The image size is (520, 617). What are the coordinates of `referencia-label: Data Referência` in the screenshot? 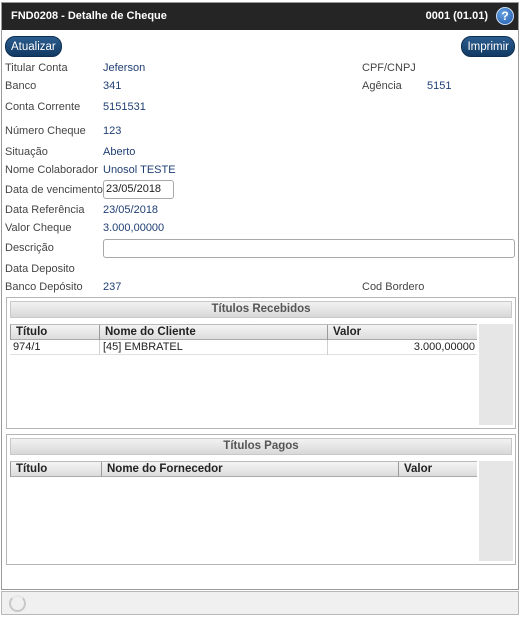 It's located at (45, 210).